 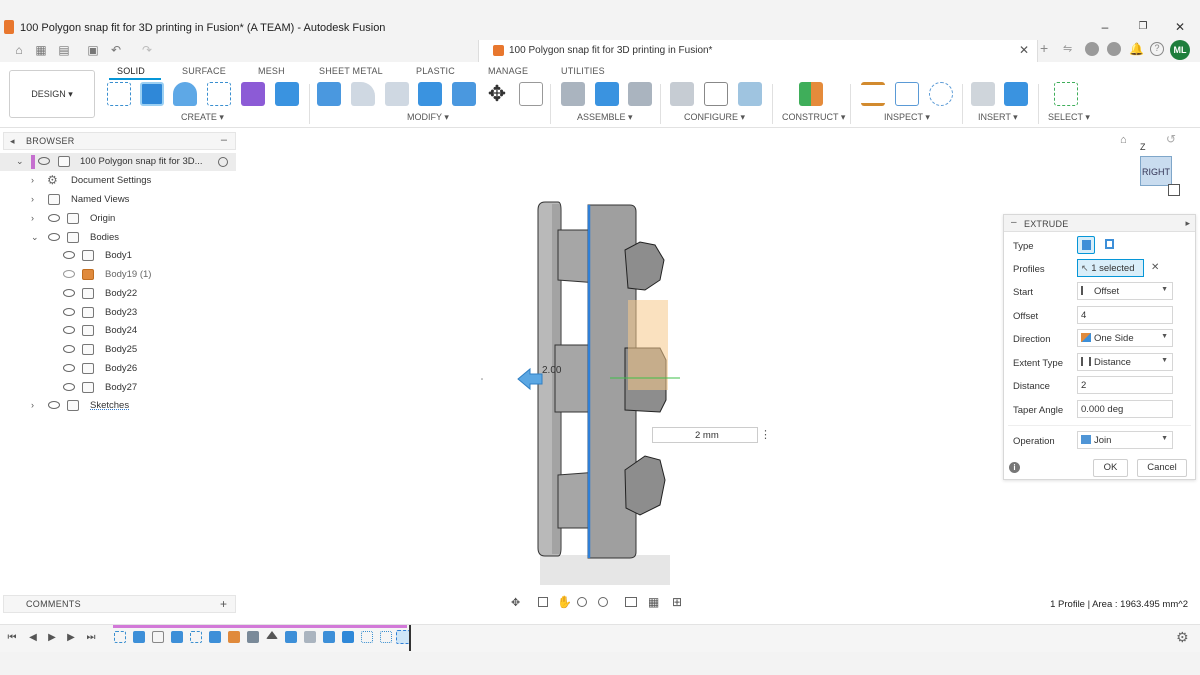 I want to click on shell-icon, so click(x=430, y=94).